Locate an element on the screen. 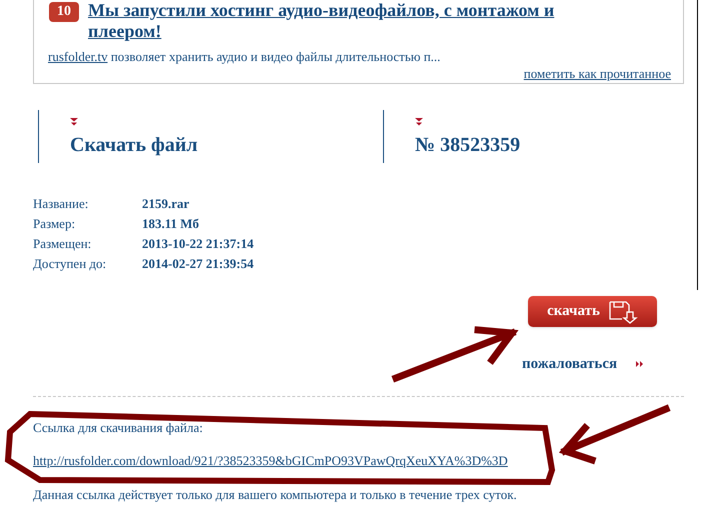 The width and height of the screenshot is (702, 526). mark-read-link: пометить как прочитанное is located at coordinates (597, 74).